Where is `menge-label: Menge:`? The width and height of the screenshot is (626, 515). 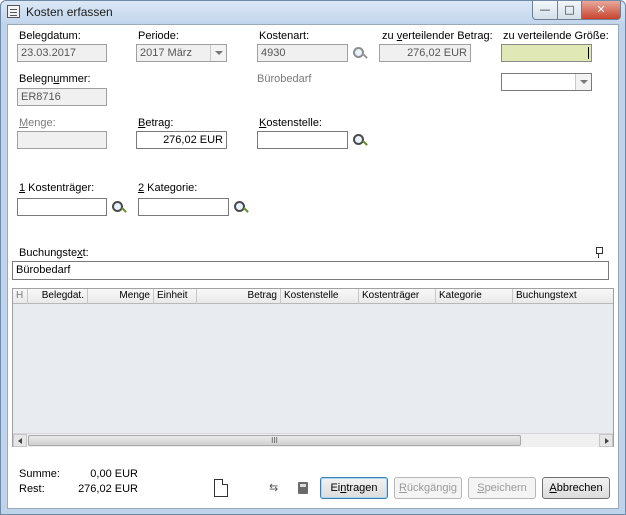 menge-label: Menge: is located at coordinates (37, 123).